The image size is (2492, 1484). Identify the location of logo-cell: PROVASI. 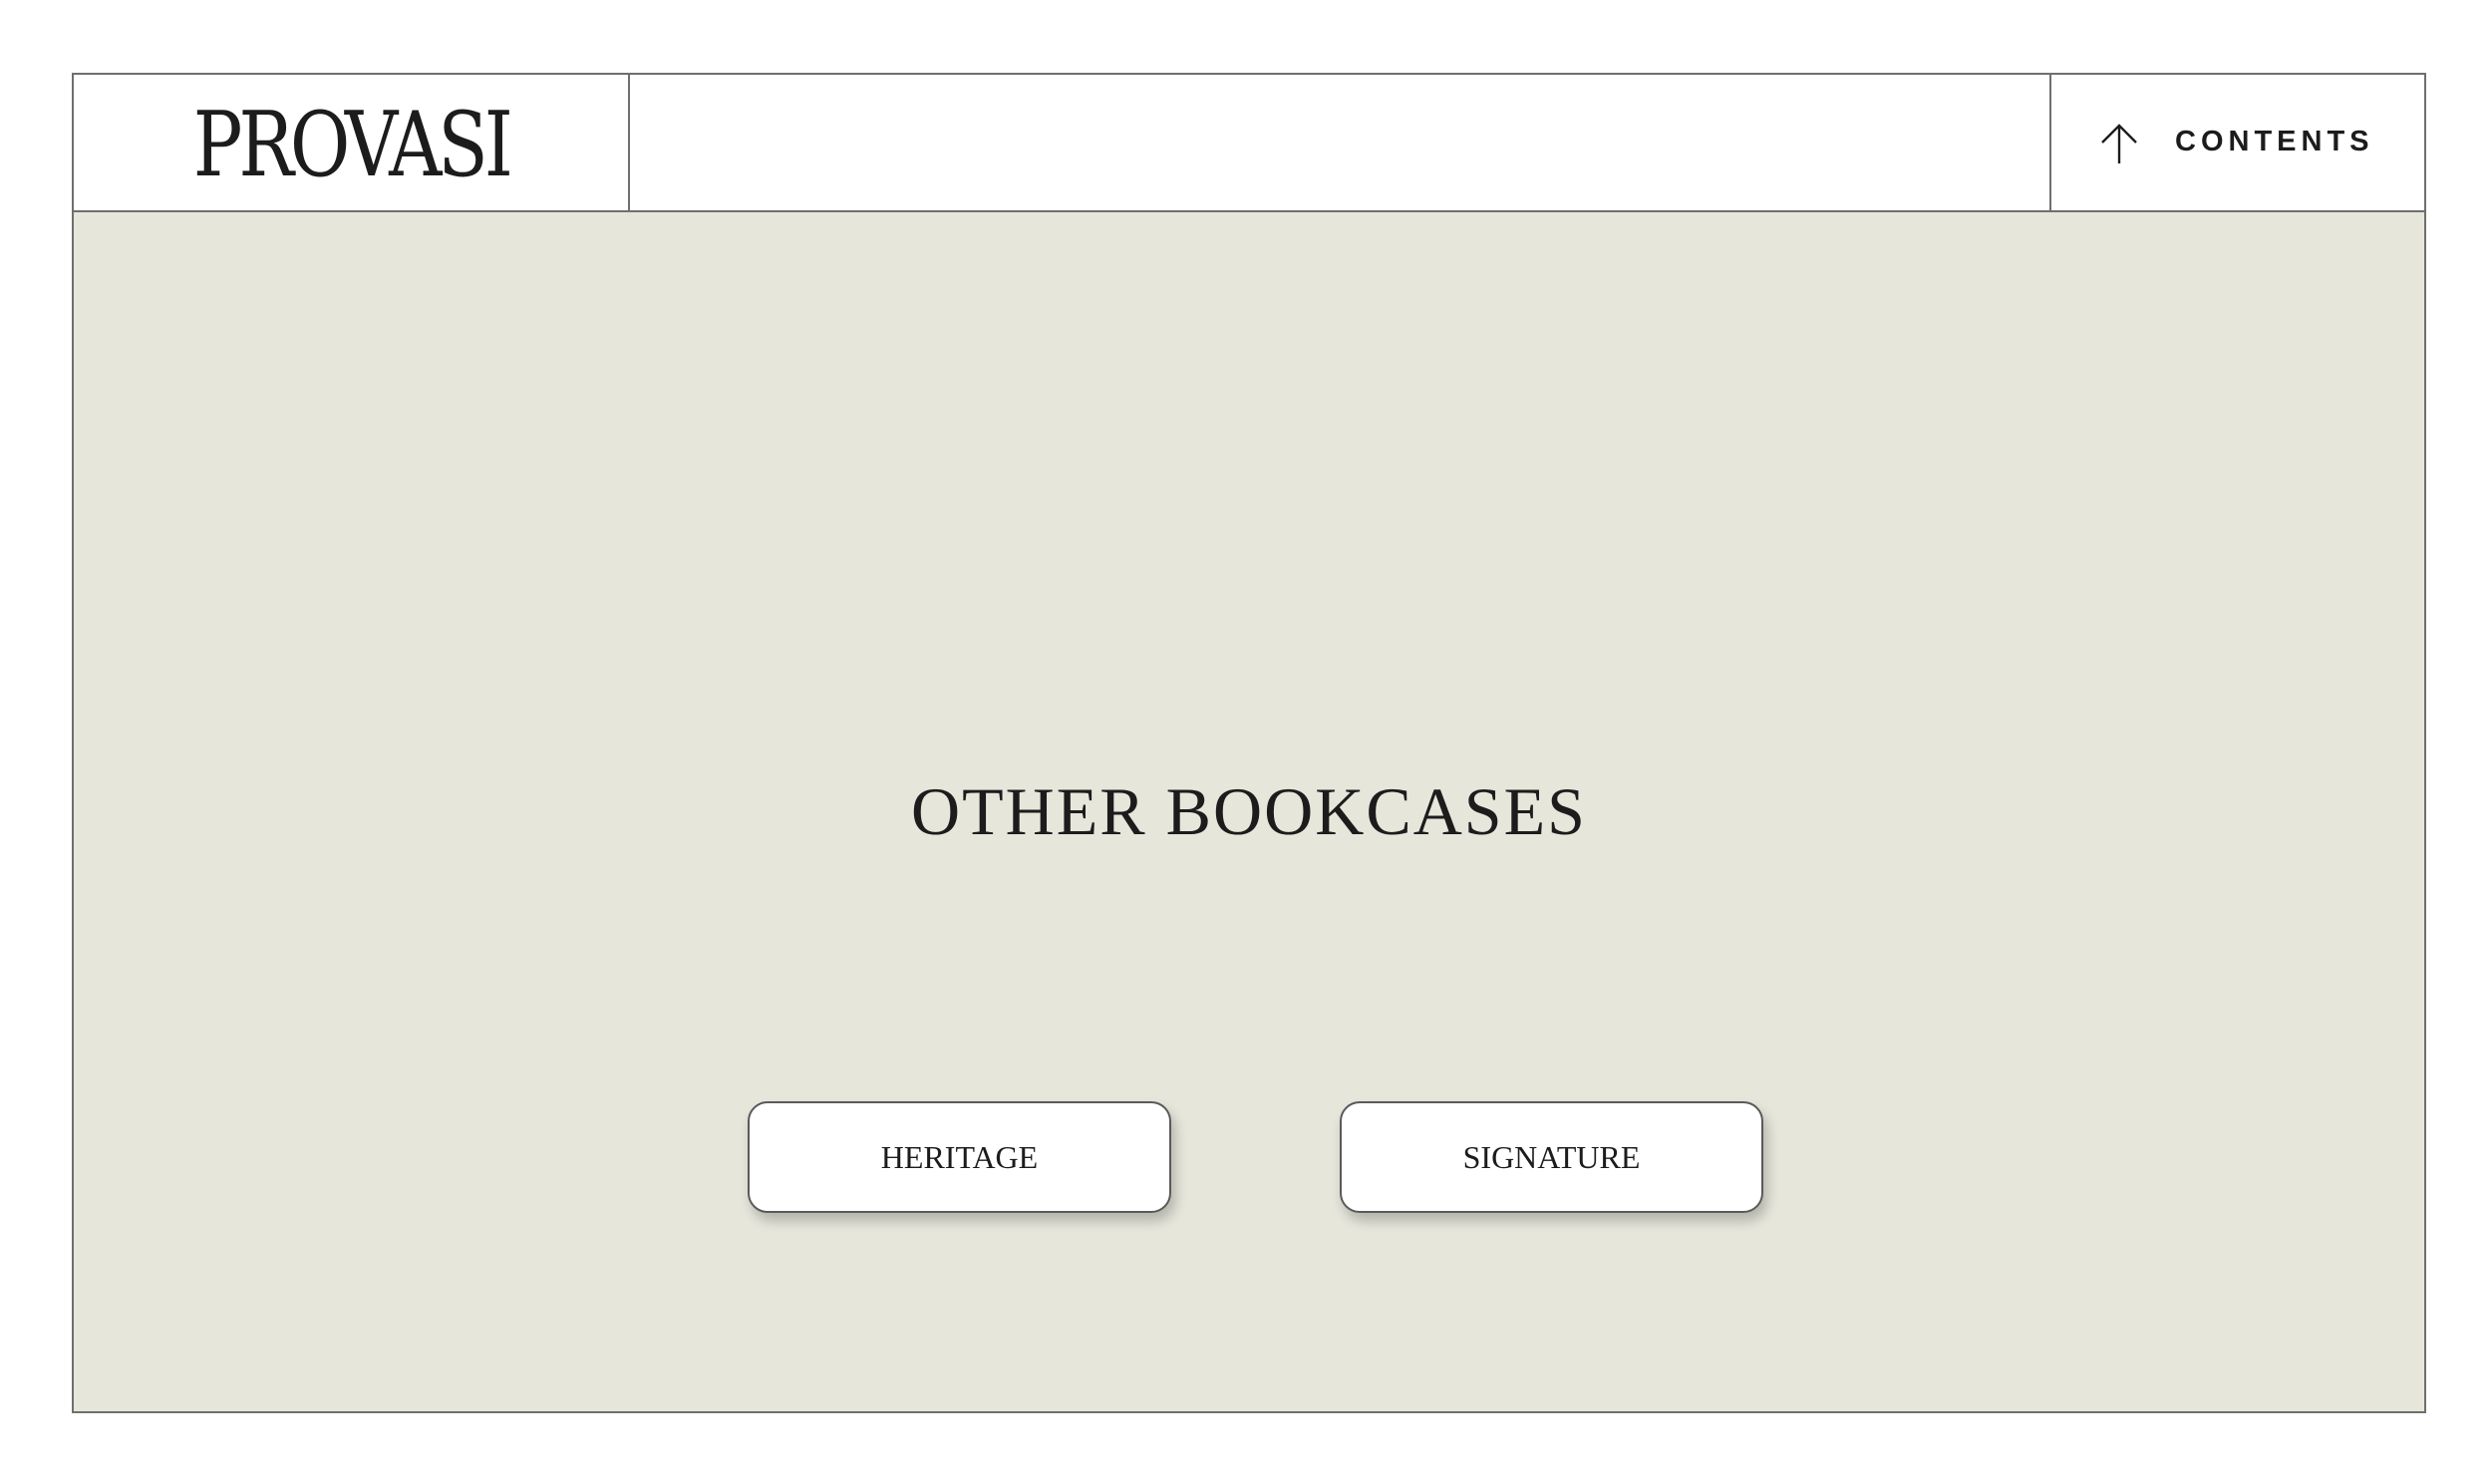
(352, 142).